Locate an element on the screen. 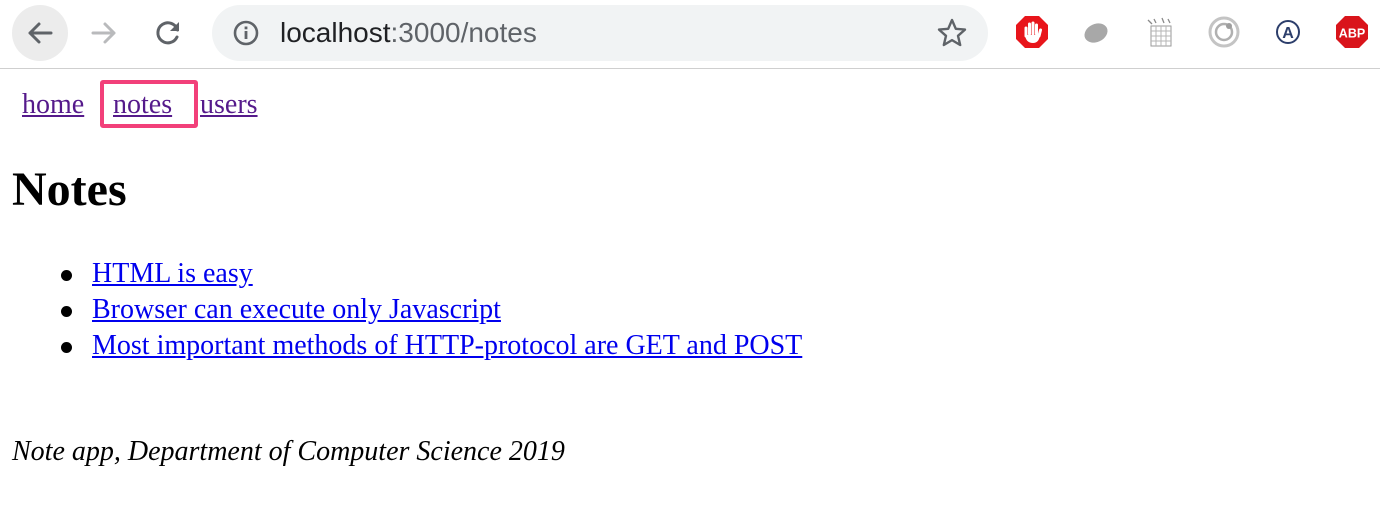  nav-link-home: home is located at coordinates (53, 105).